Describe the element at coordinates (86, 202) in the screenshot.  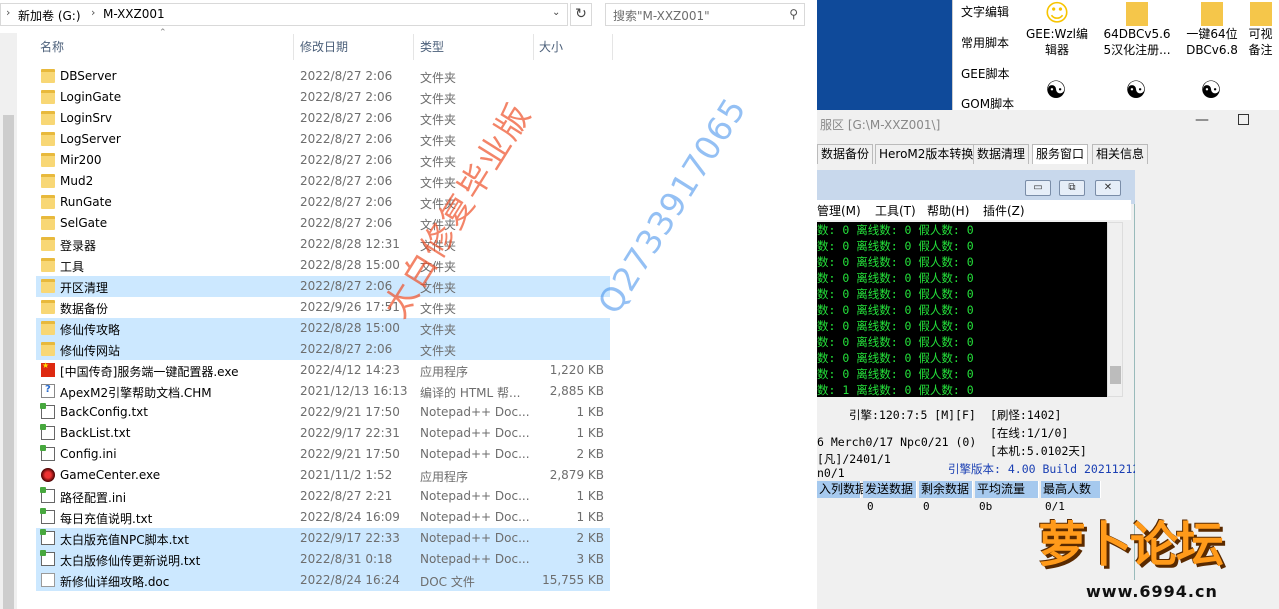
I see `file-name: RunGate` at that location.